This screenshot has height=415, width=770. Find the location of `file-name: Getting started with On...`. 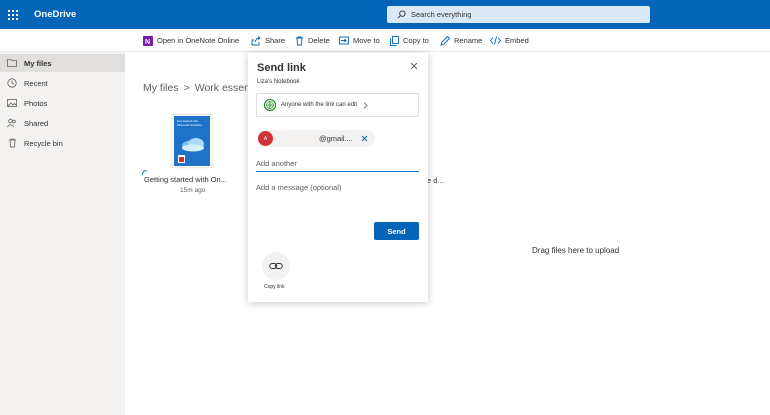

file-name: Getting started with On... is located at coordinates (185, 179).